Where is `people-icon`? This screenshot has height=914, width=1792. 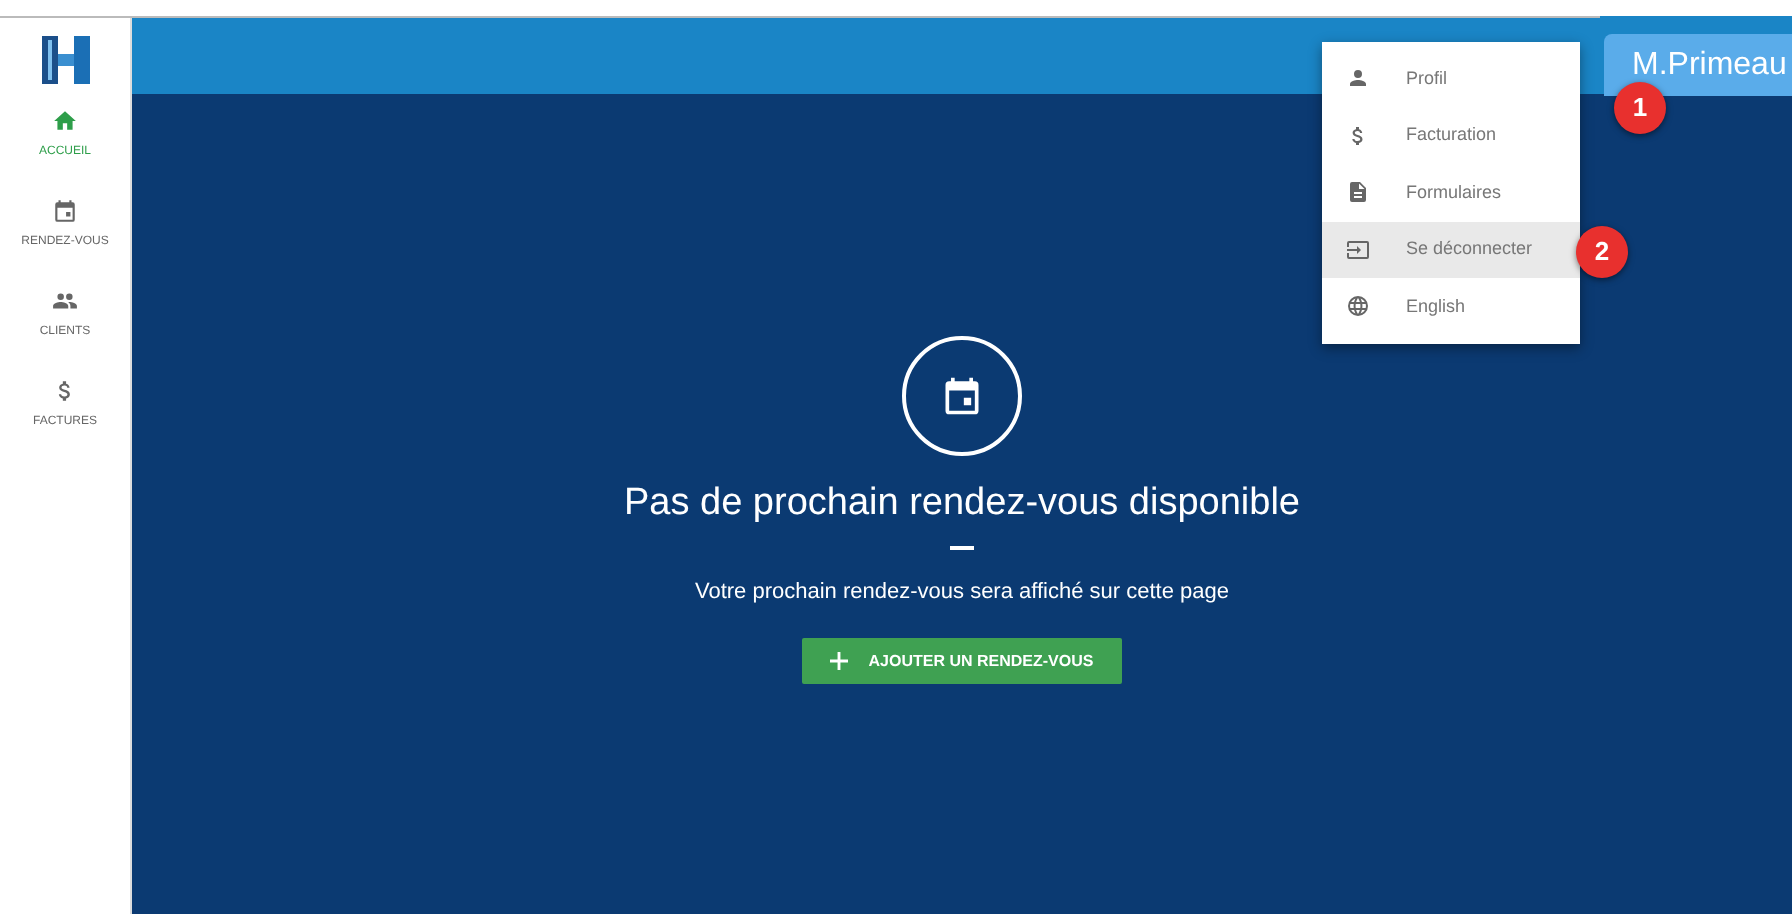
people-icon is located at coordinates (65, 301).